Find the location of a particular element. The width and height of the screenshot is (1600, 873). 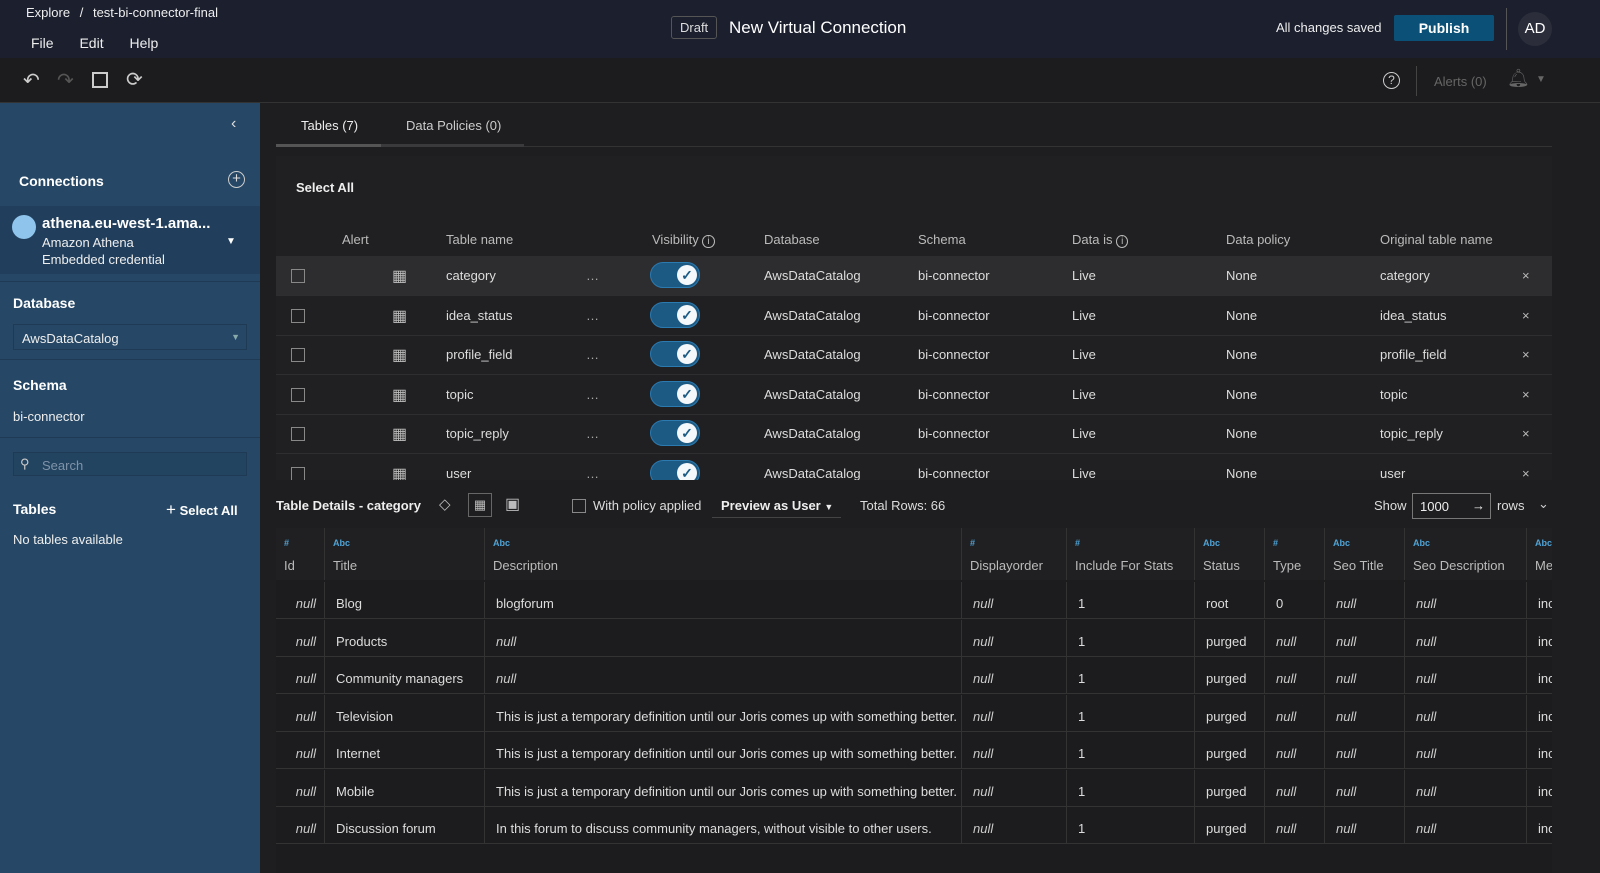

undo-icon: ↶ is located at coordinates (31, 80).